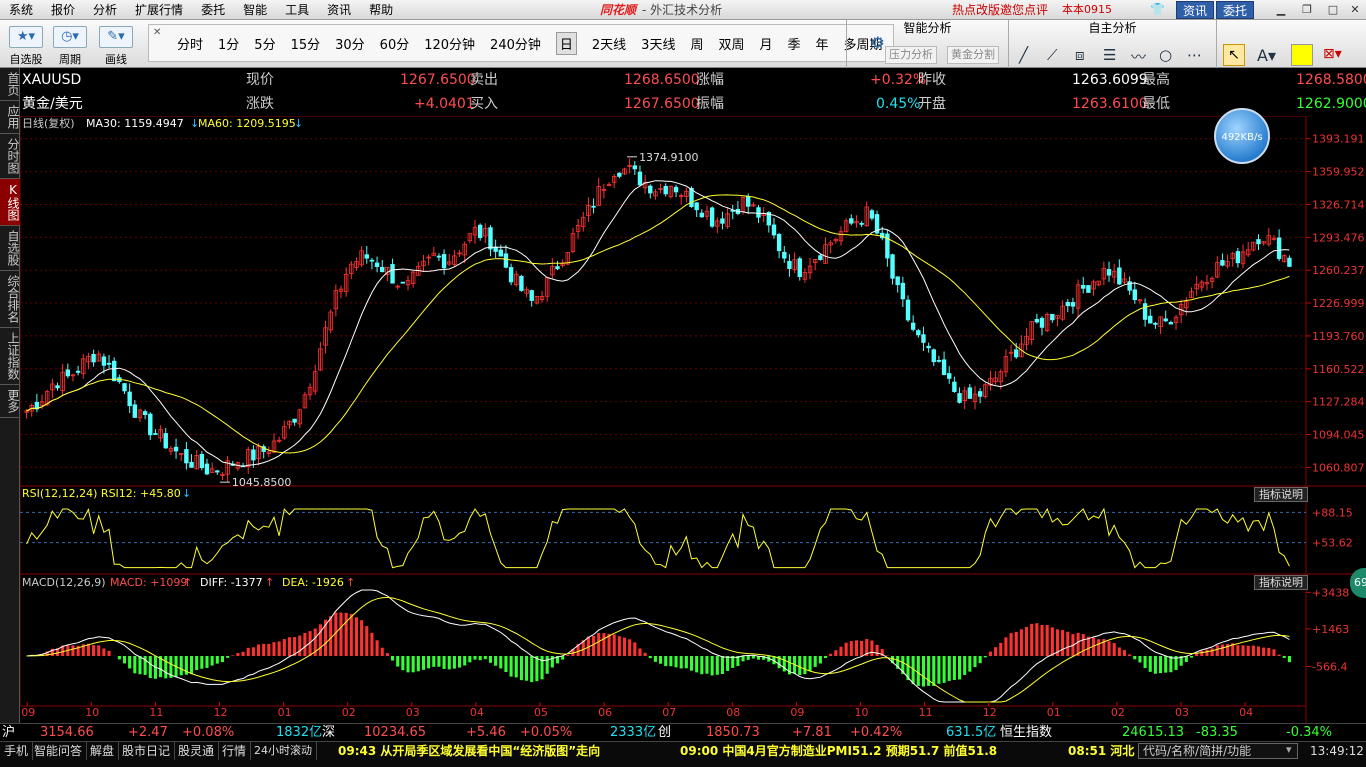  Describe the element at coordinates (103, 751) in the screenshot. I see `analysis-button: 解盘` at that location.